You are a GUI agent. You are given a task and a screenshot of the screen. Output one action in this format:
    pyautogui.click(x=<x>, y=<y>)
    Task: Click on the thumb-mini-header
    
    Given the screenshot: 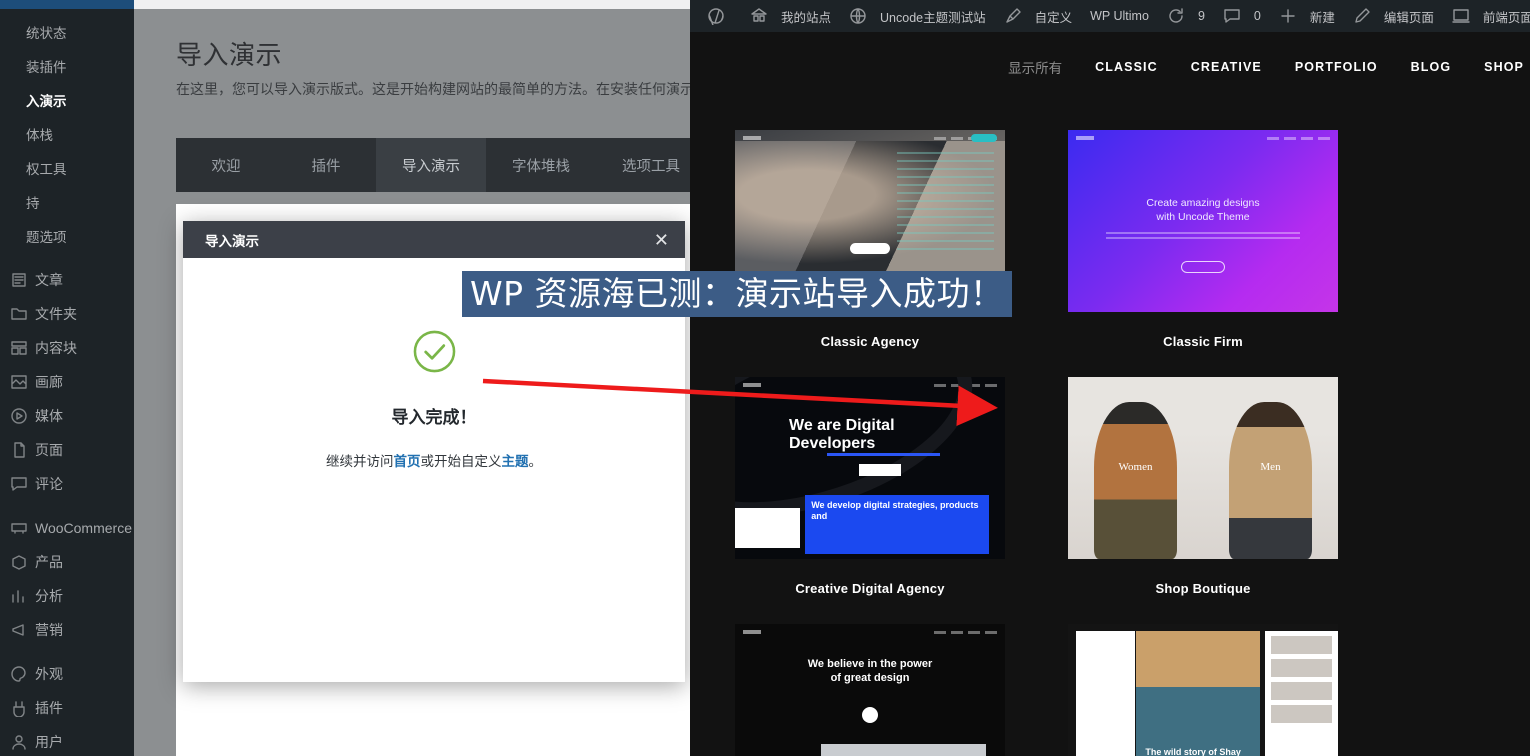 What is the action you would take?
    pyautogui.click(x=870, y=632)
    